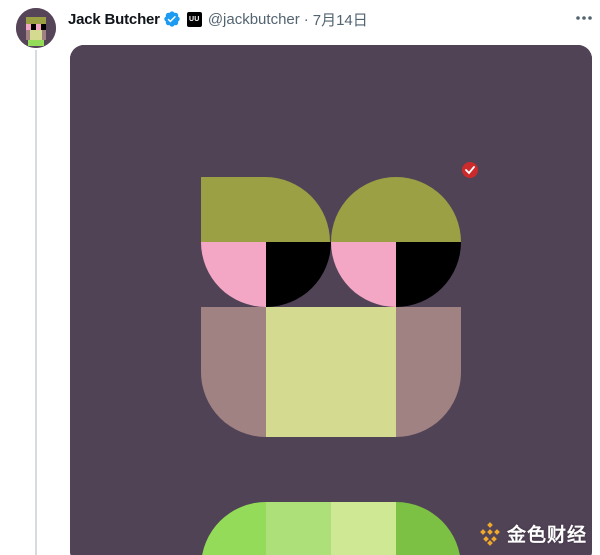  Describe the element at coordinates (470, 170) in the screenshot. I see `red-check-badge-icon` at that location.